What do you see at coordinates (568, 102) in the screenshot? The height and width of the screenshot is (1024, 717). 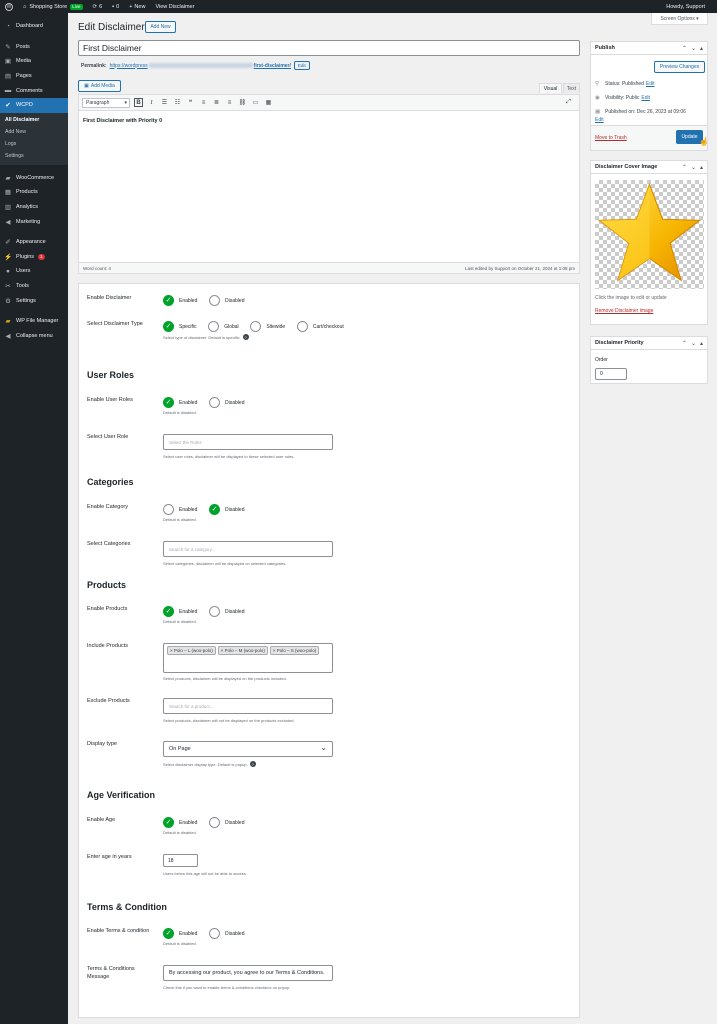 I see `fullscreen-icon: ⤢` at bounding box center [568, 102].